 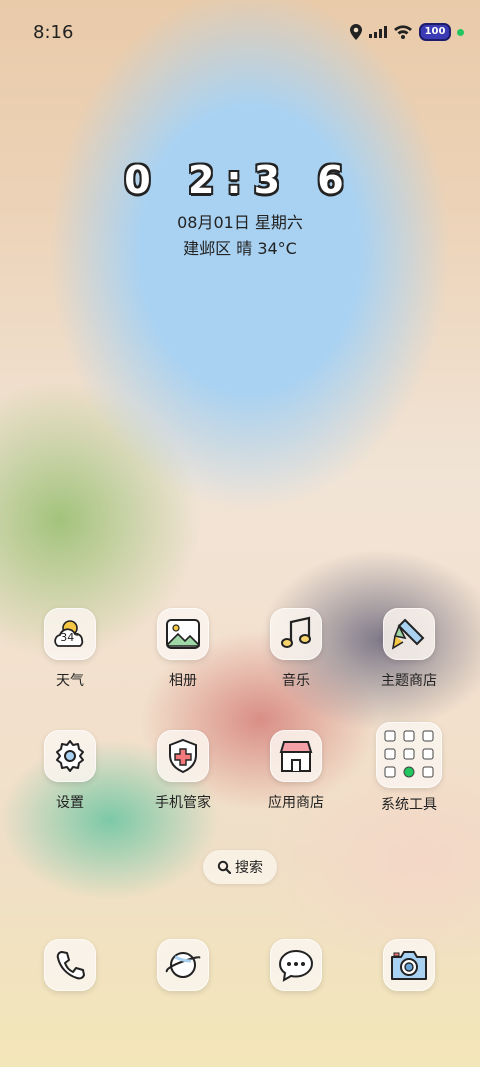 I want to click on app-label: 天气, so click(x=70, y=681).